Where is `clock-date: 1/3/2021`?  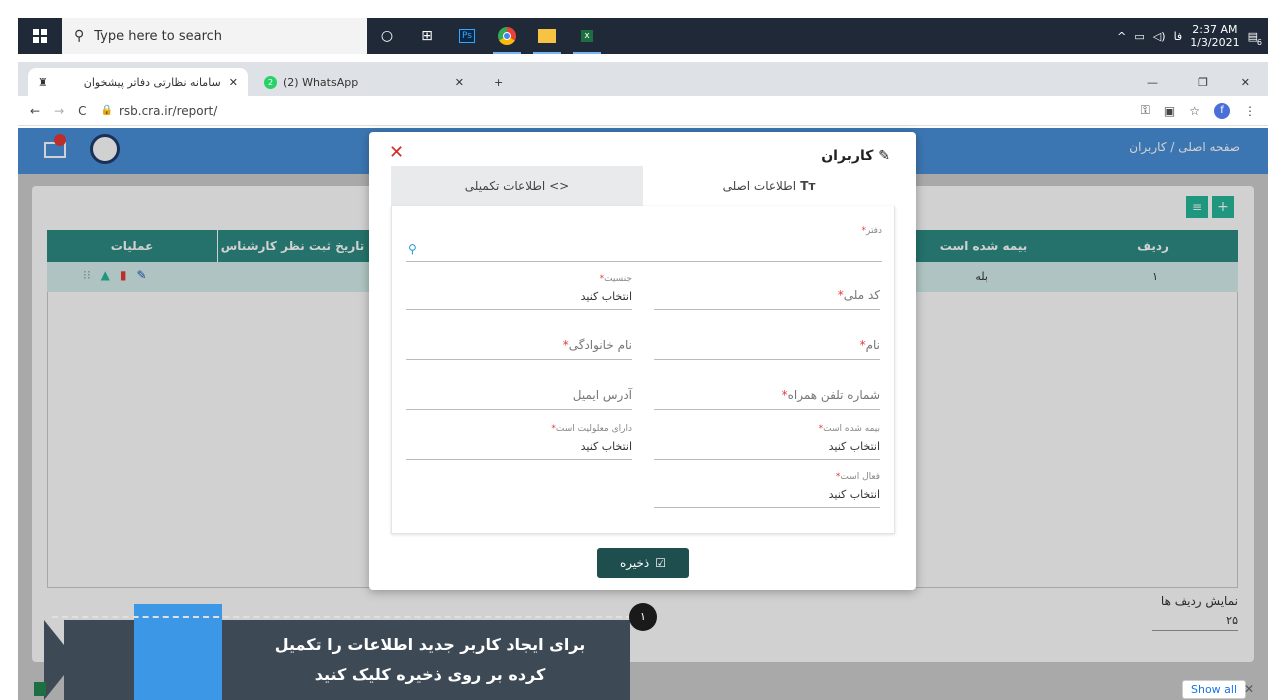 clock-date: 1/3/2021 is located at coordinates (1215, 42).